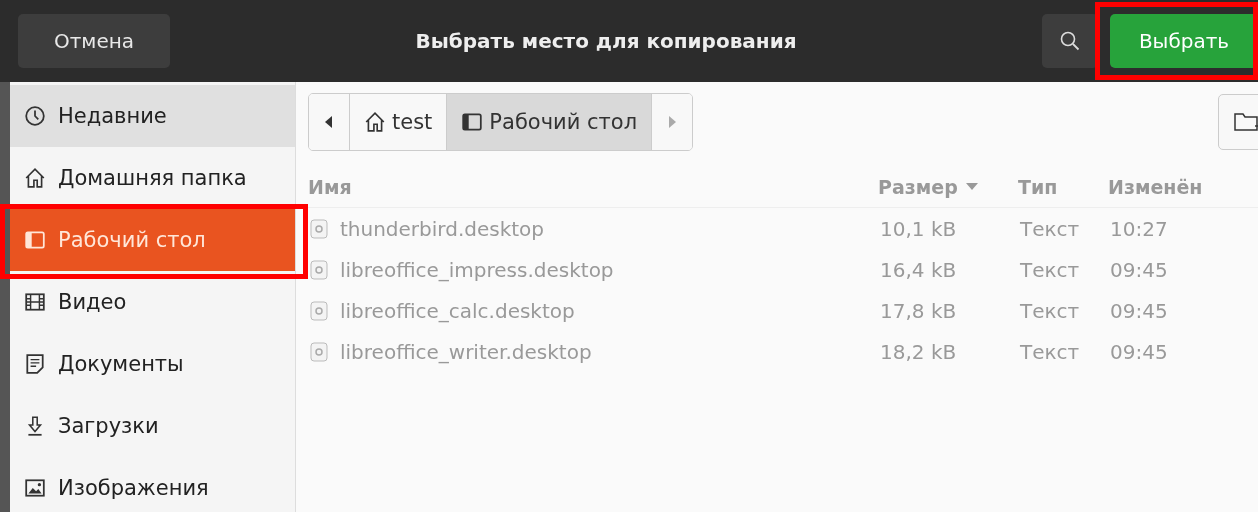 This screenshot has height=512, width=1258. I want to click on document-icon, so click(35, 364).